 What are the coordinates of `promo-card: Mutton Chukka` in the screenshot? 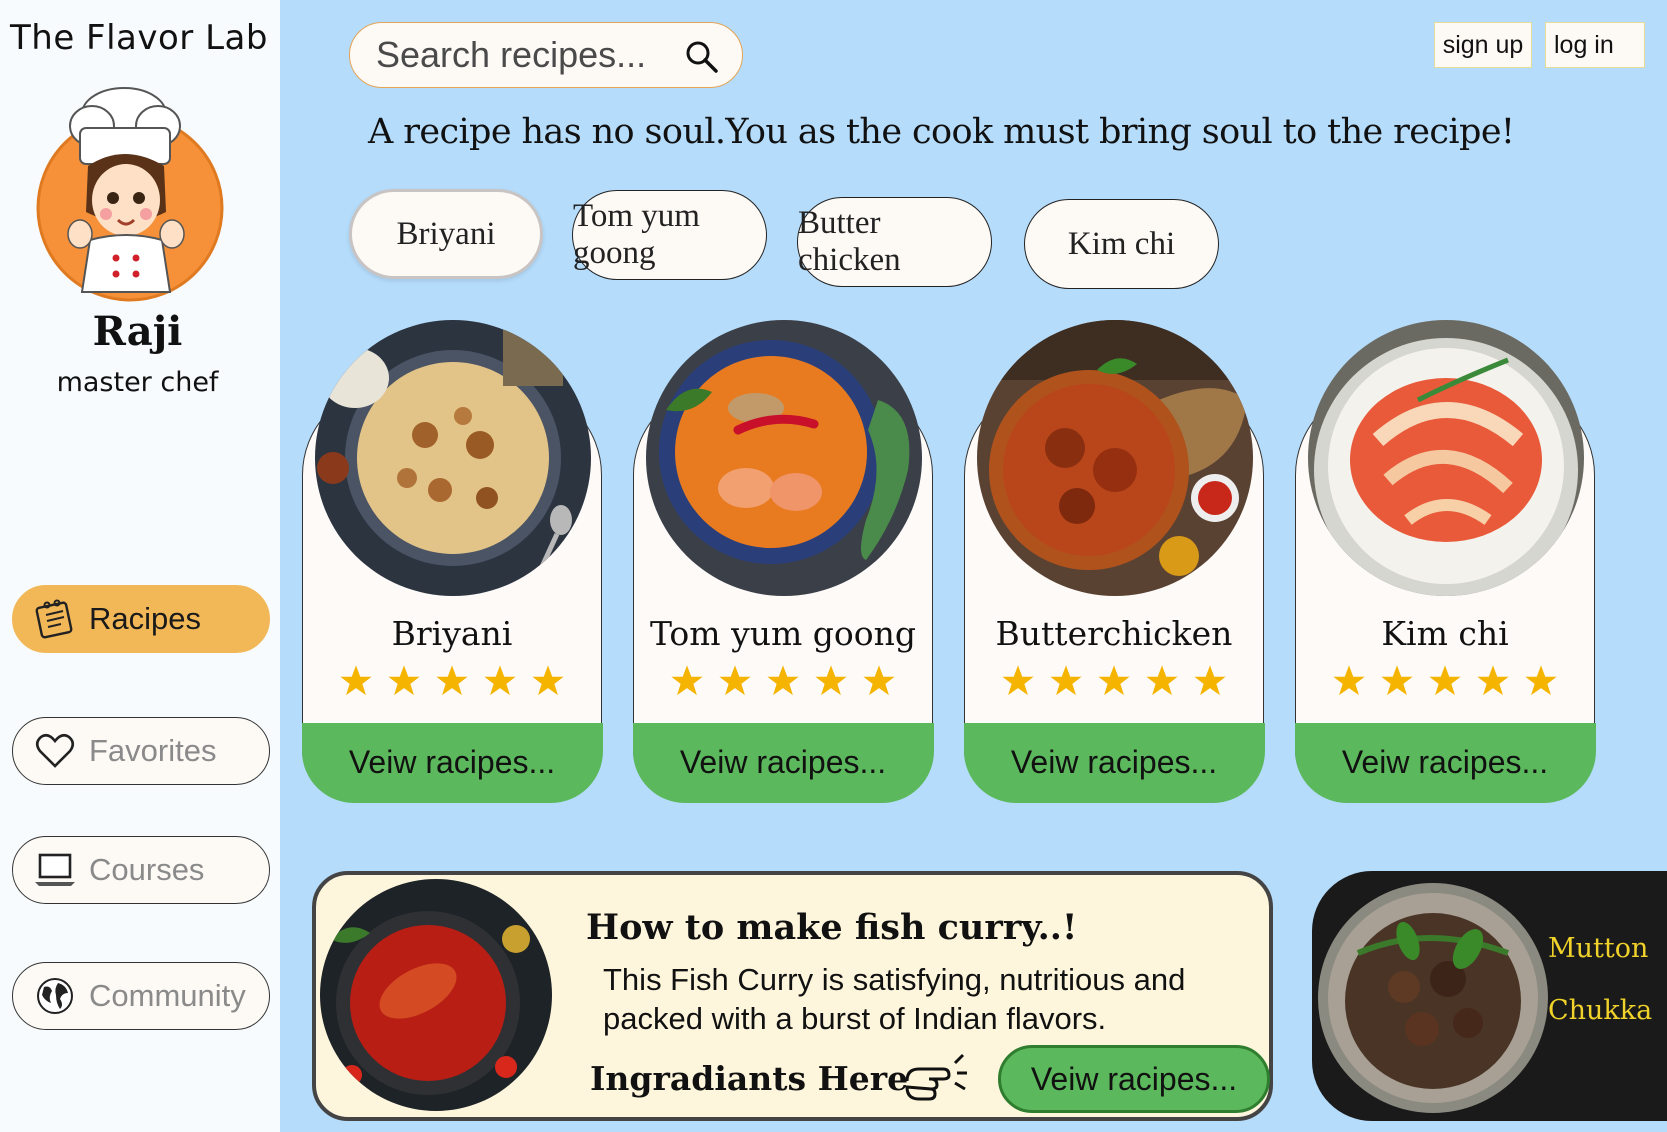 It's located at (1489, 996).